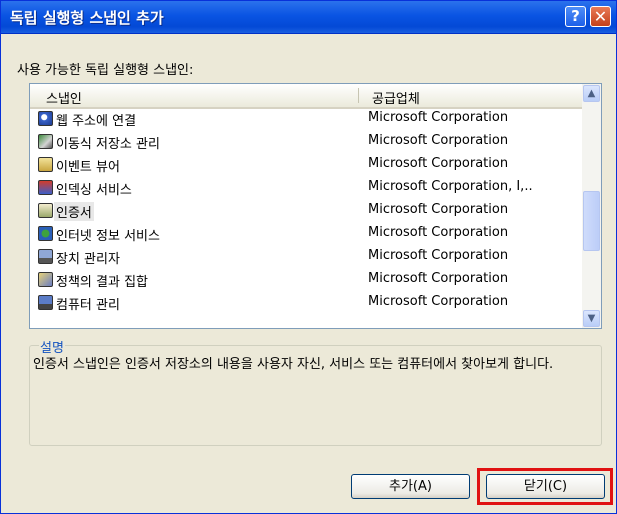 This screenshot has height=514, width=617. Describe the element at coordinates (306, 187) in the screenshot. I see `list-item: 인덱싱 서비스 Microsoft Corporation, I,..` at that location.